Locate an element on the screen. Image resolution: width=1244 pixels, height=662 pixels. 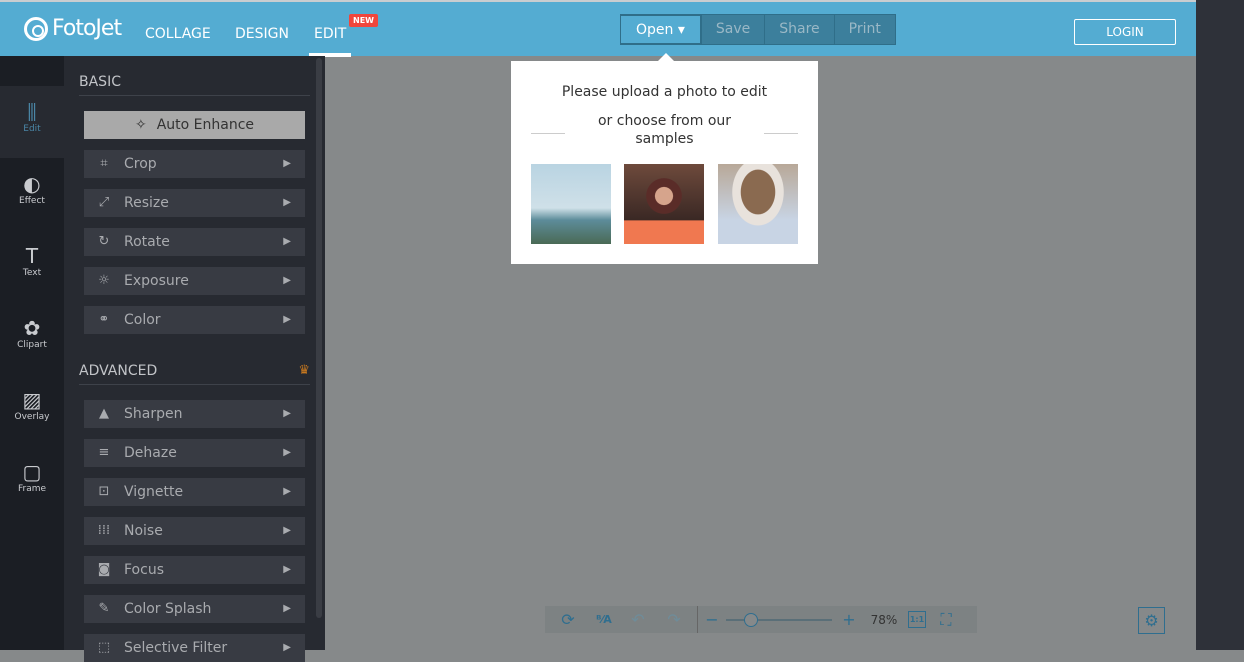
selection-icon: ⬚ is located at coordinates (104, 647).